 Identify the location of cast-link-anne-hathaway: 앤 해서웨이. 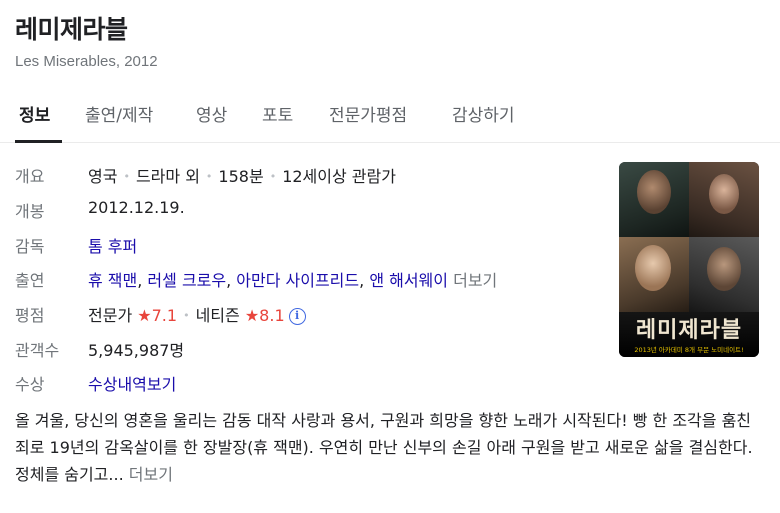
(408, 280).